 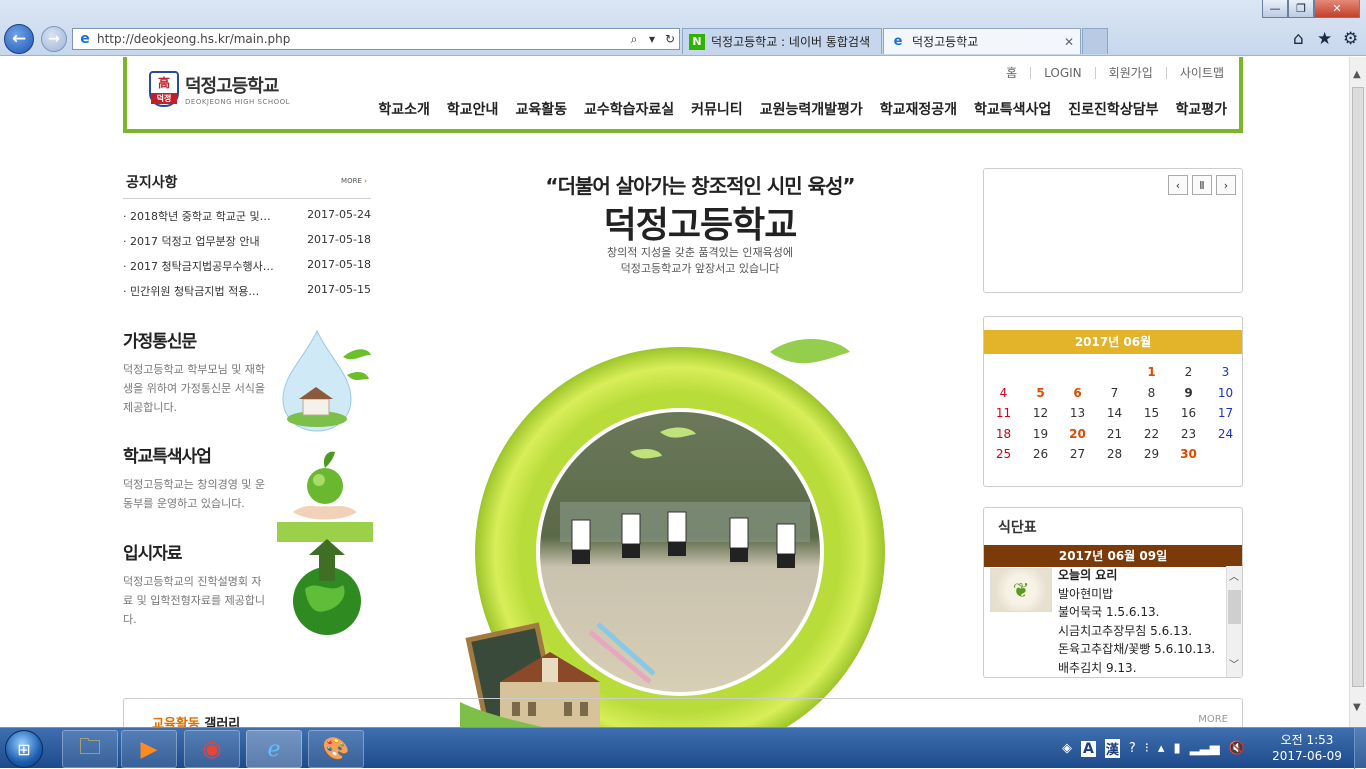 I want to click on promo-special-program: 학교특색사업 덕정고등학교는 창의경영 및 운동부를 운영하고 있습니다., so click(x=248, y=497).